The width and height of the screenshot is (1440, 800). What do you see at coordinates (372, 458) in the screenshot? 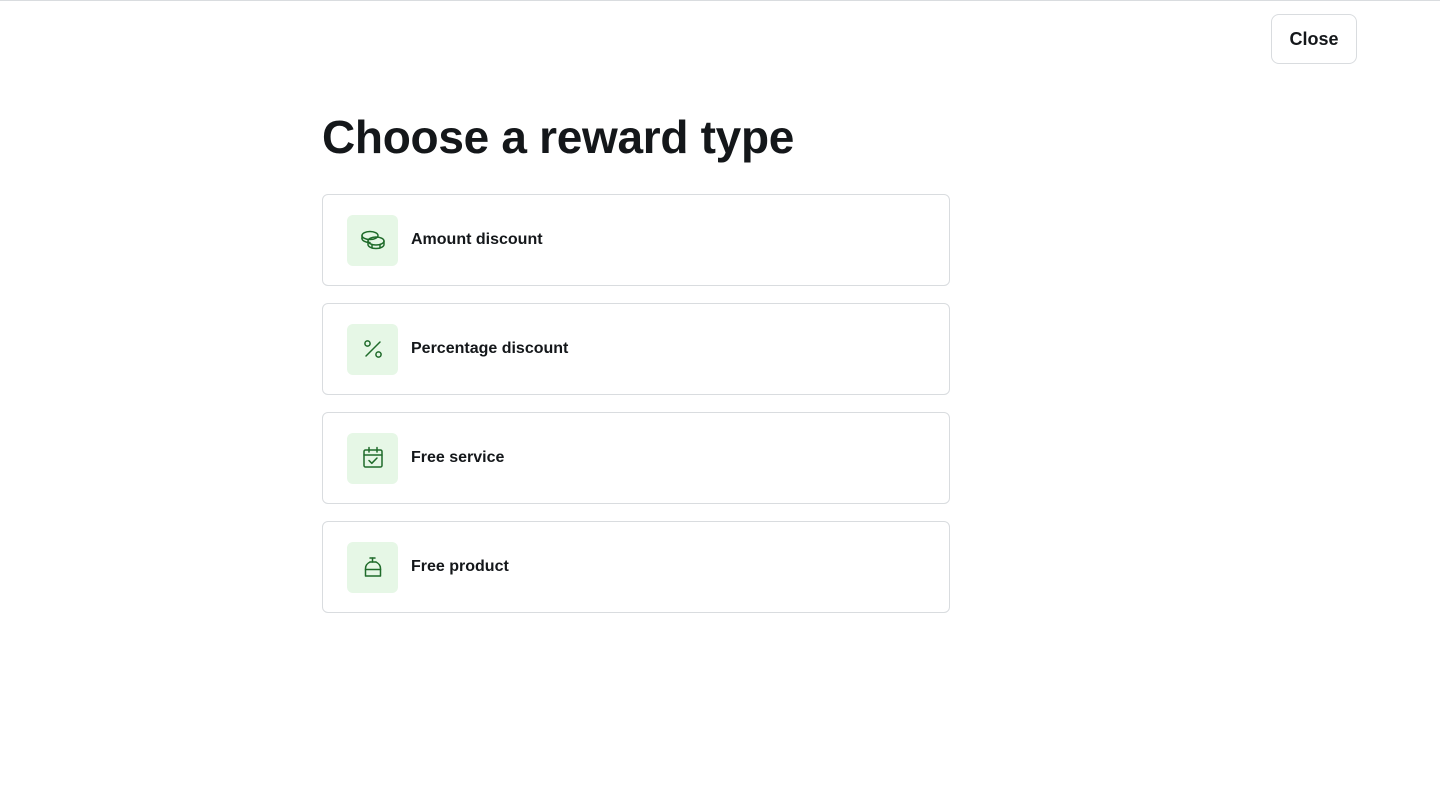
I see `calendar-check-icon` at bounding box center [372, 458].